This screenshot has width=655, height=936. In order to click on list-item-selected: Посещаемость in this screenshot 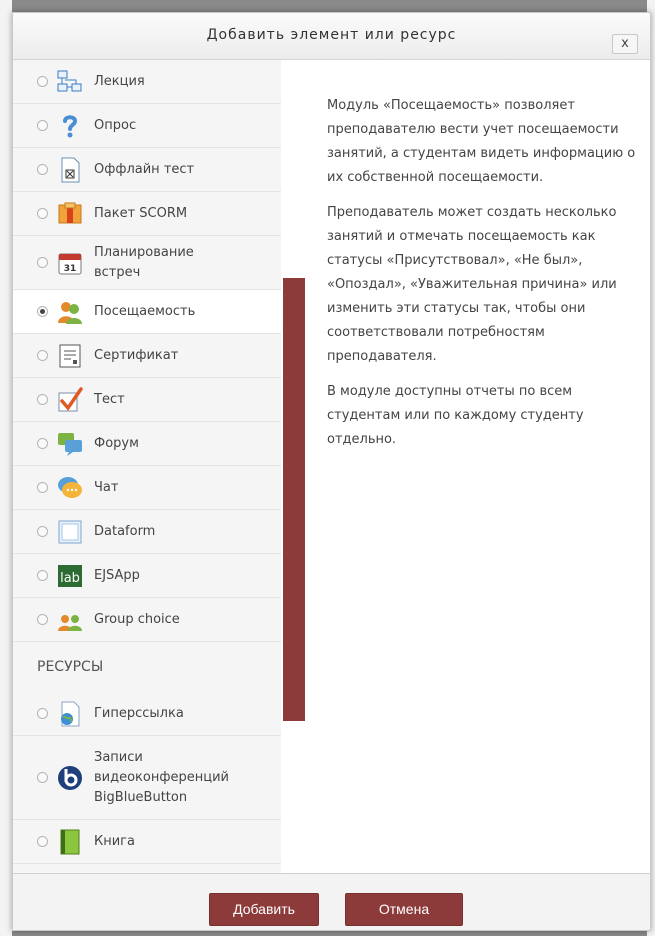, I will do `click(147, 312)`.